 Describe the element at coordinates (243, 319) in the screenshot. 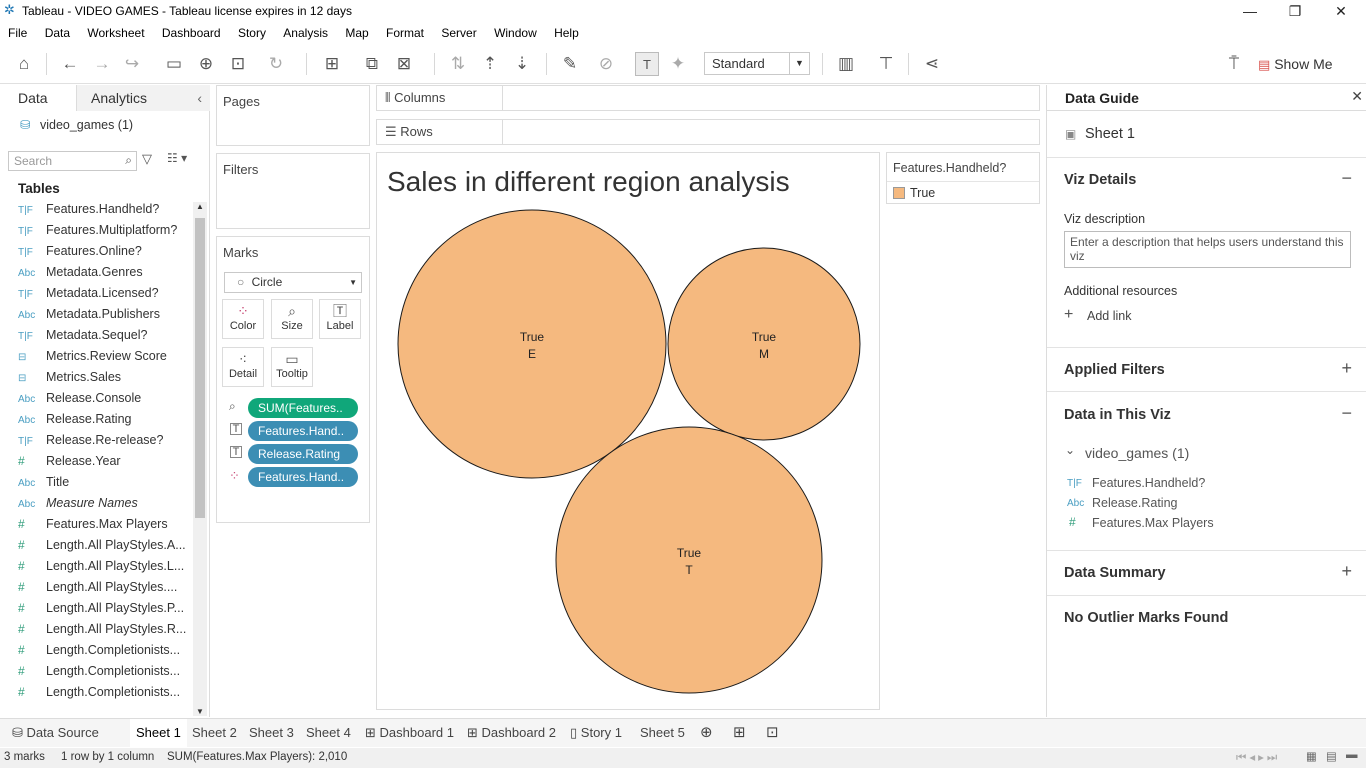

I see `color-button: ⁘ Color` at that location.